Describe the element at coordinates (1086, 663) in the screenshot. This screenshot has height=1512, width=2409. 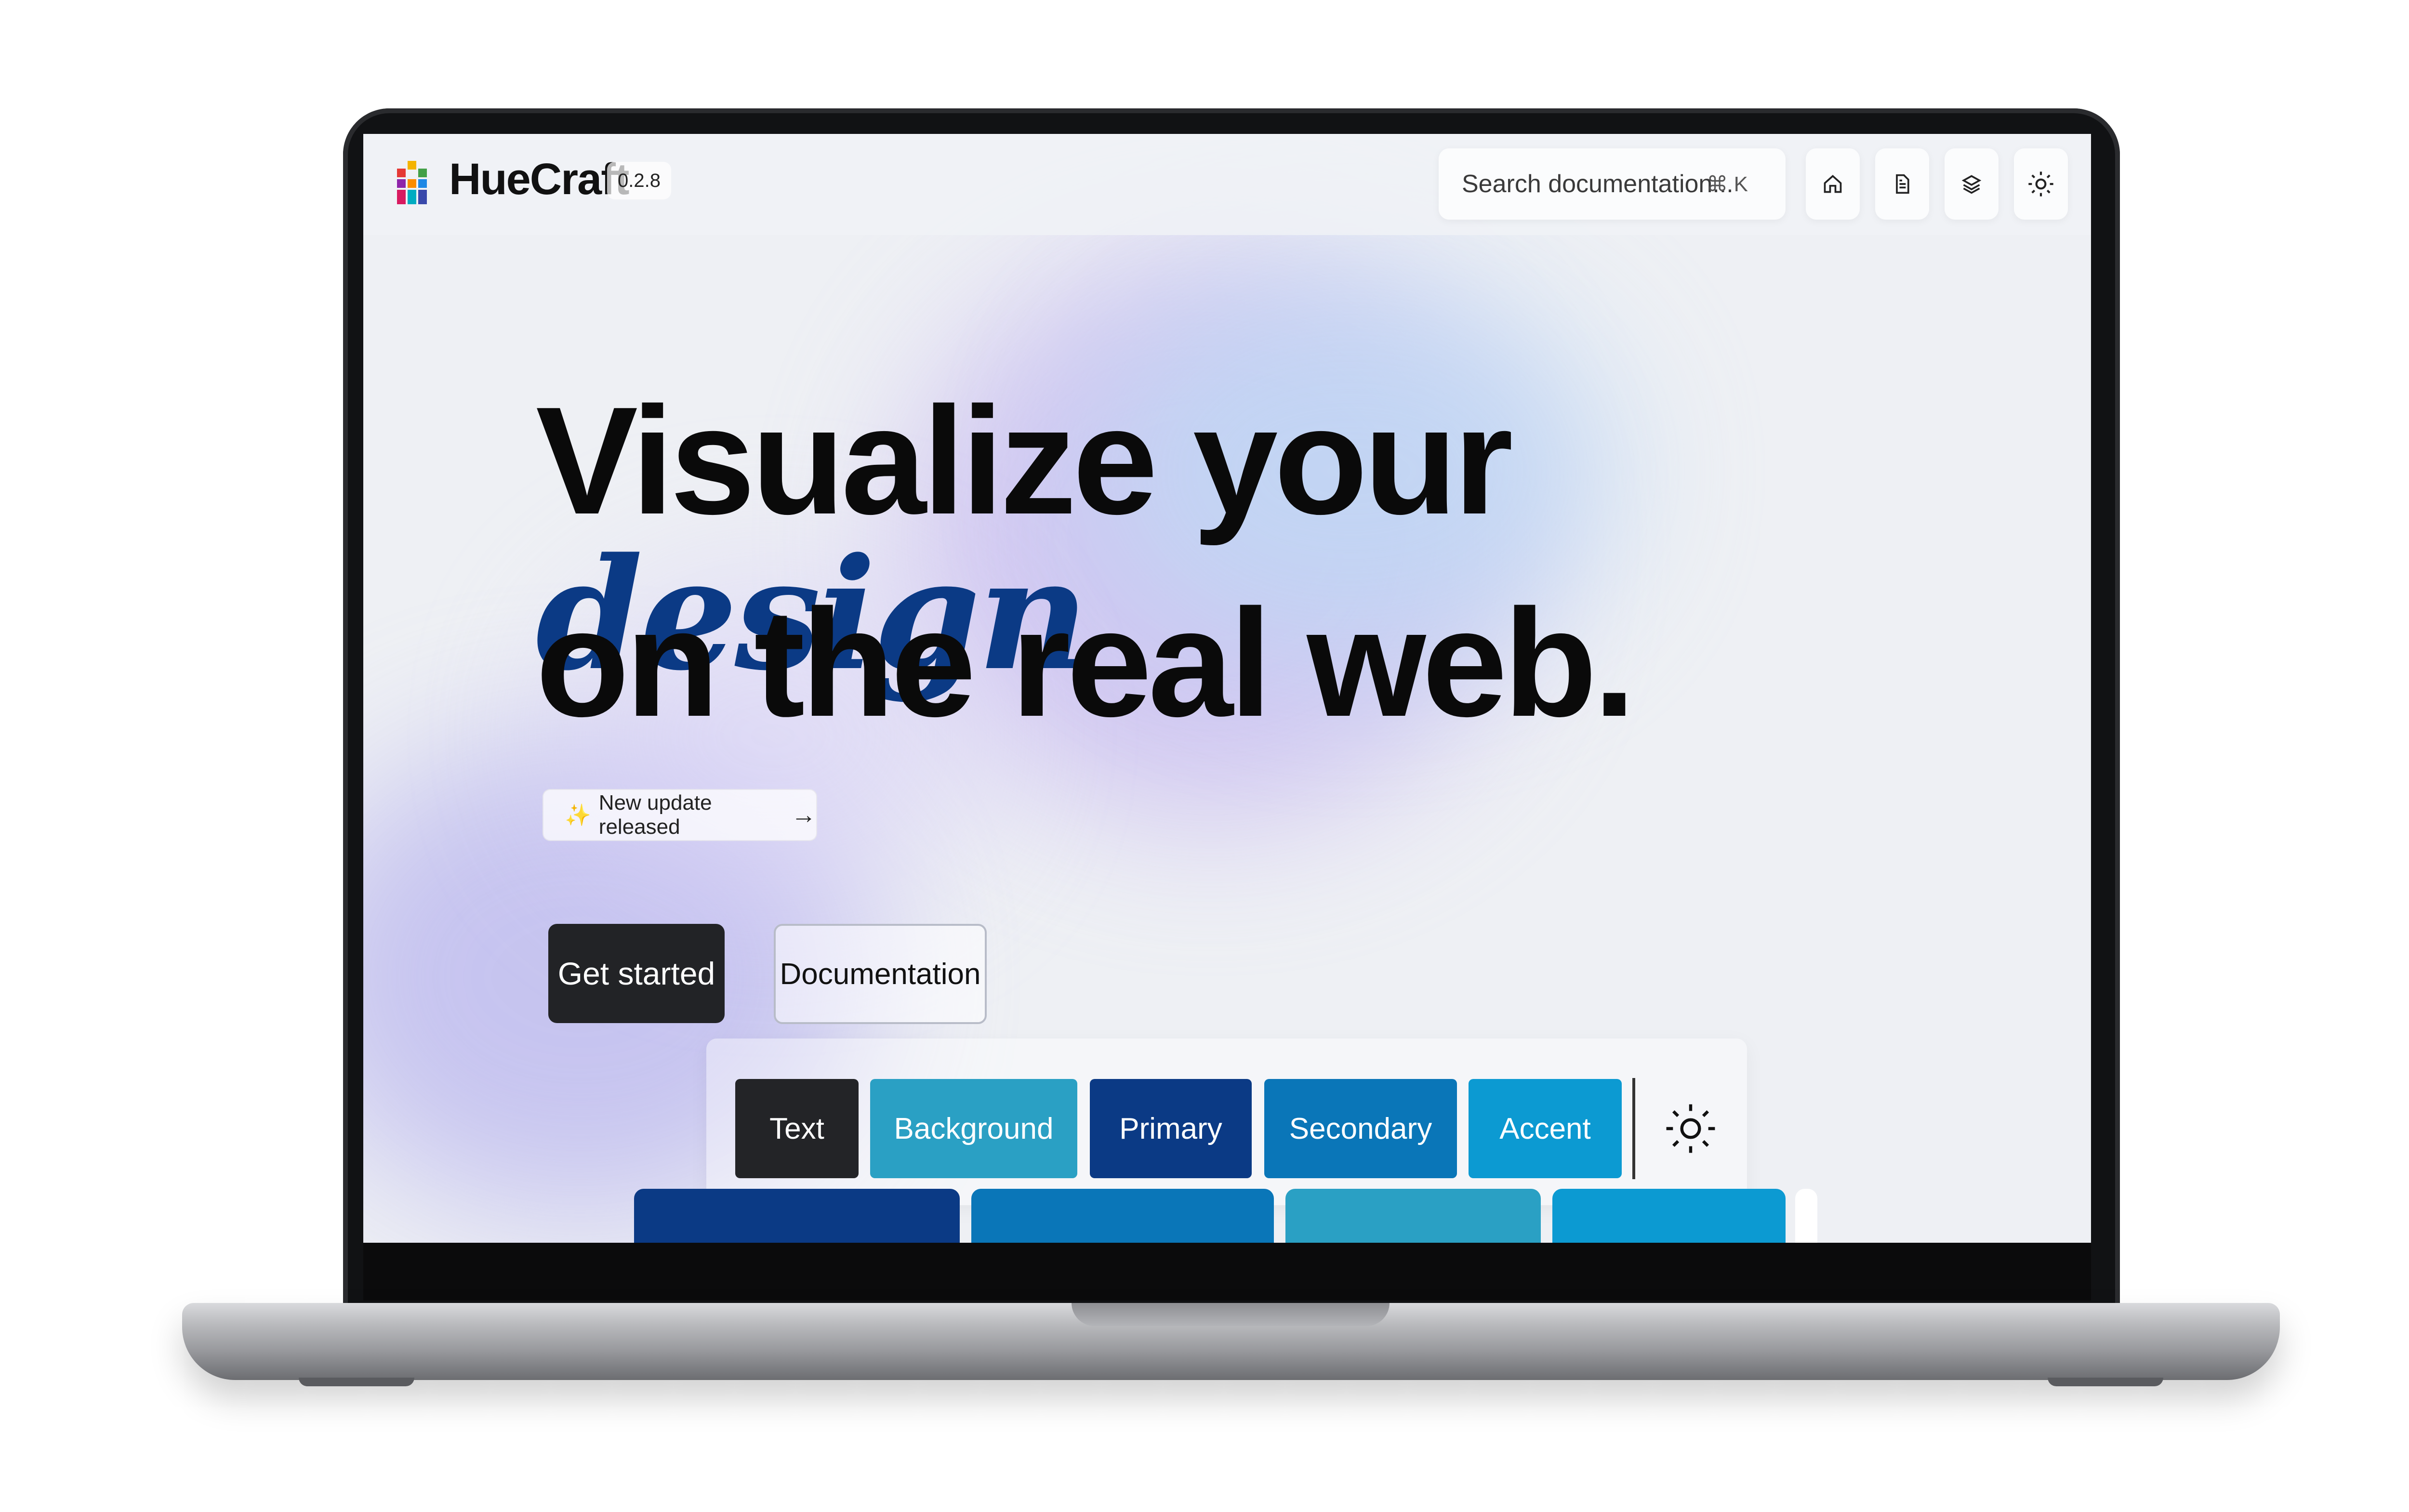
I see `hero-headline-line-2: on the real web.` at that location.